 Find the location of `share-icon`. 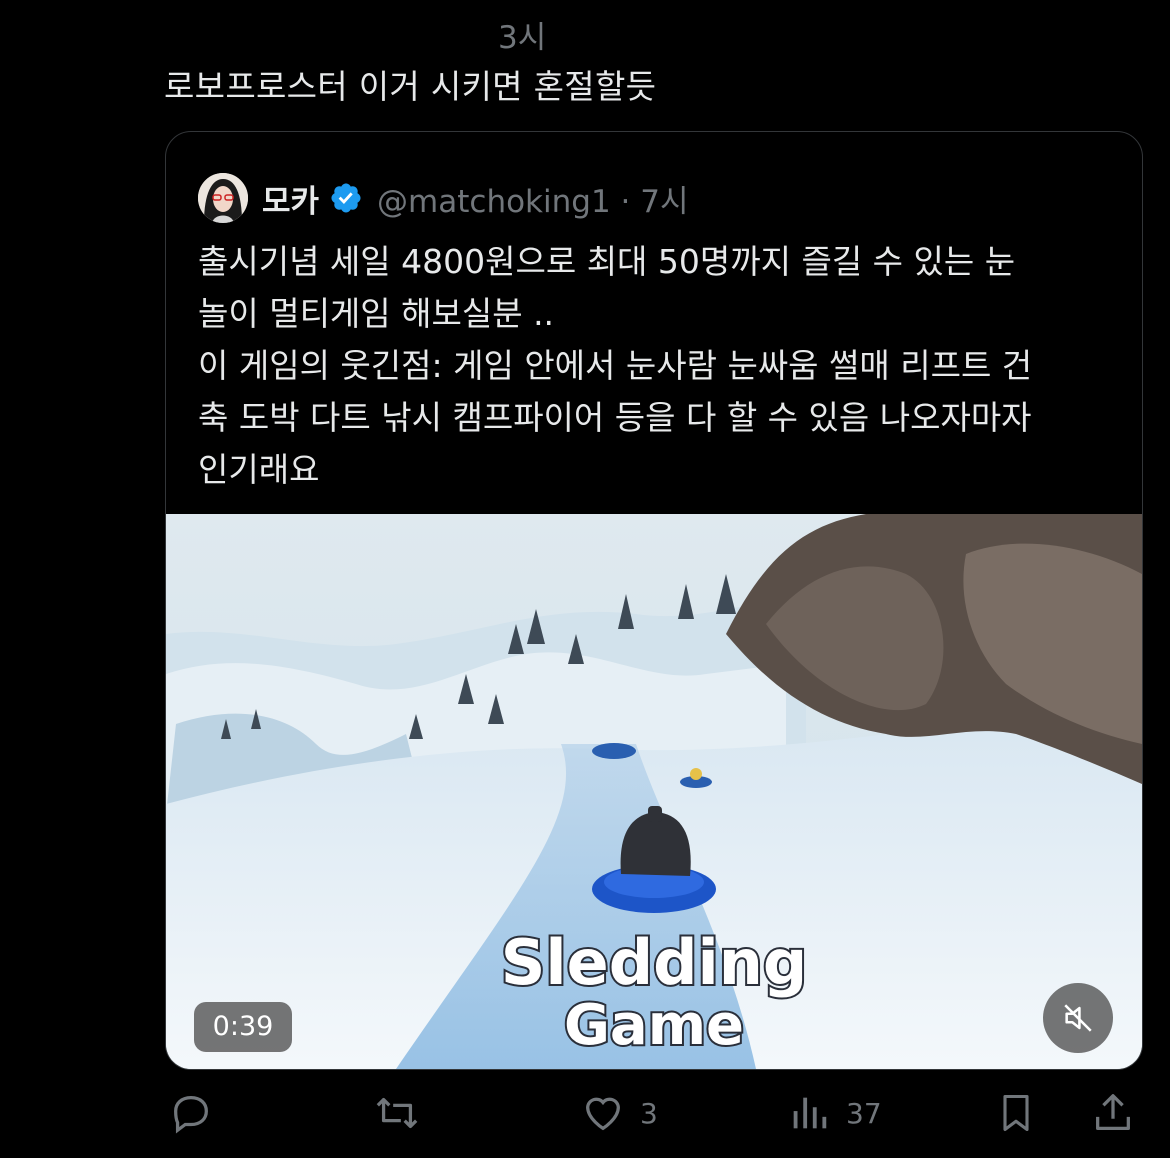

share-icon is located at coordinates (1113, 1112).